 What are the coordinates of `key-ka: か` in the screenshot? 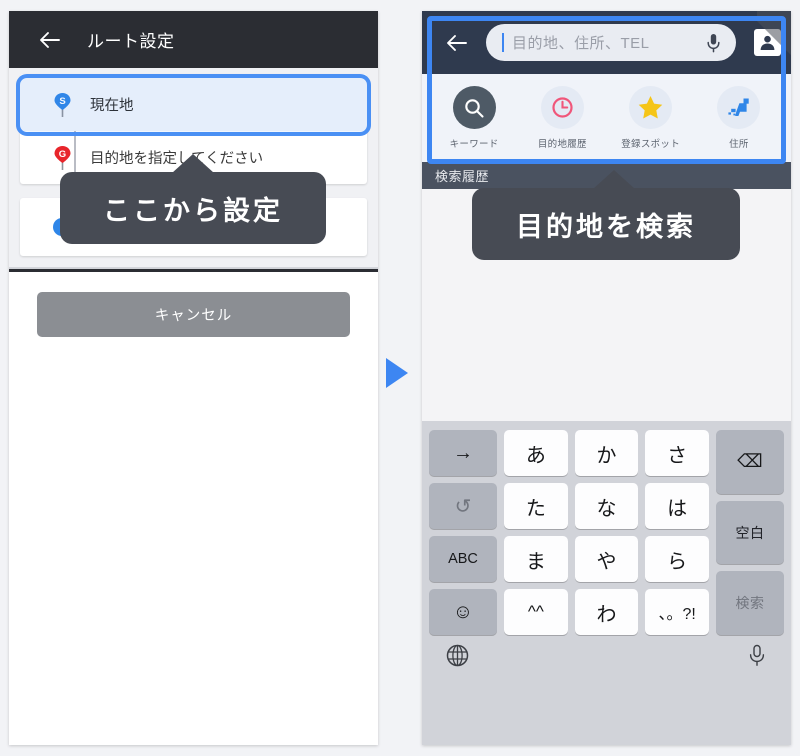 It's located at (606, 453).